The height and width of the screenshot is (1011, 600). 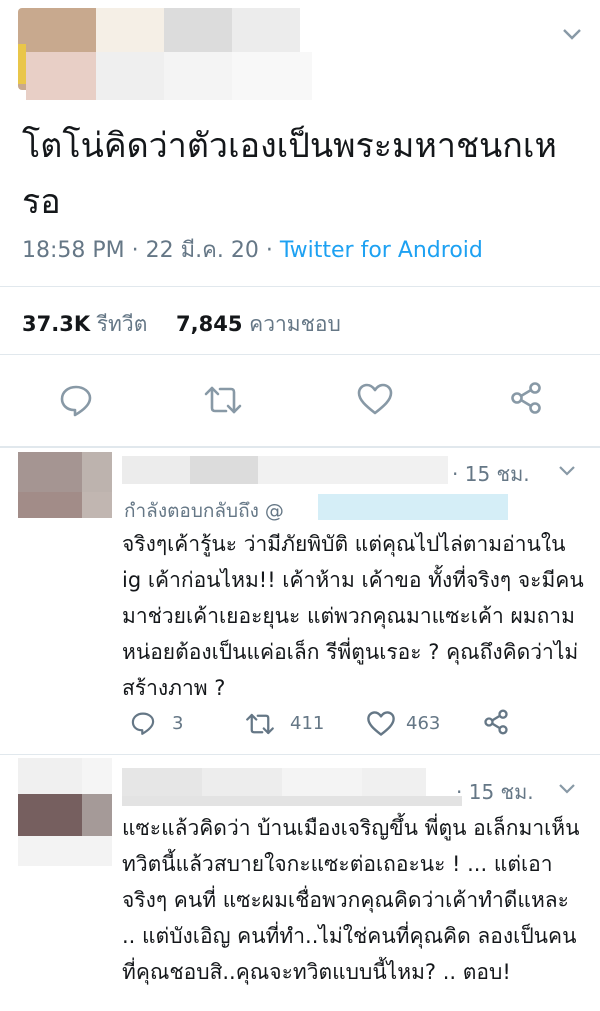 What do you see at coordinates (307, 723) in the screenshot?
I see `retweet-count: 411` at bounding box center [307, 723].